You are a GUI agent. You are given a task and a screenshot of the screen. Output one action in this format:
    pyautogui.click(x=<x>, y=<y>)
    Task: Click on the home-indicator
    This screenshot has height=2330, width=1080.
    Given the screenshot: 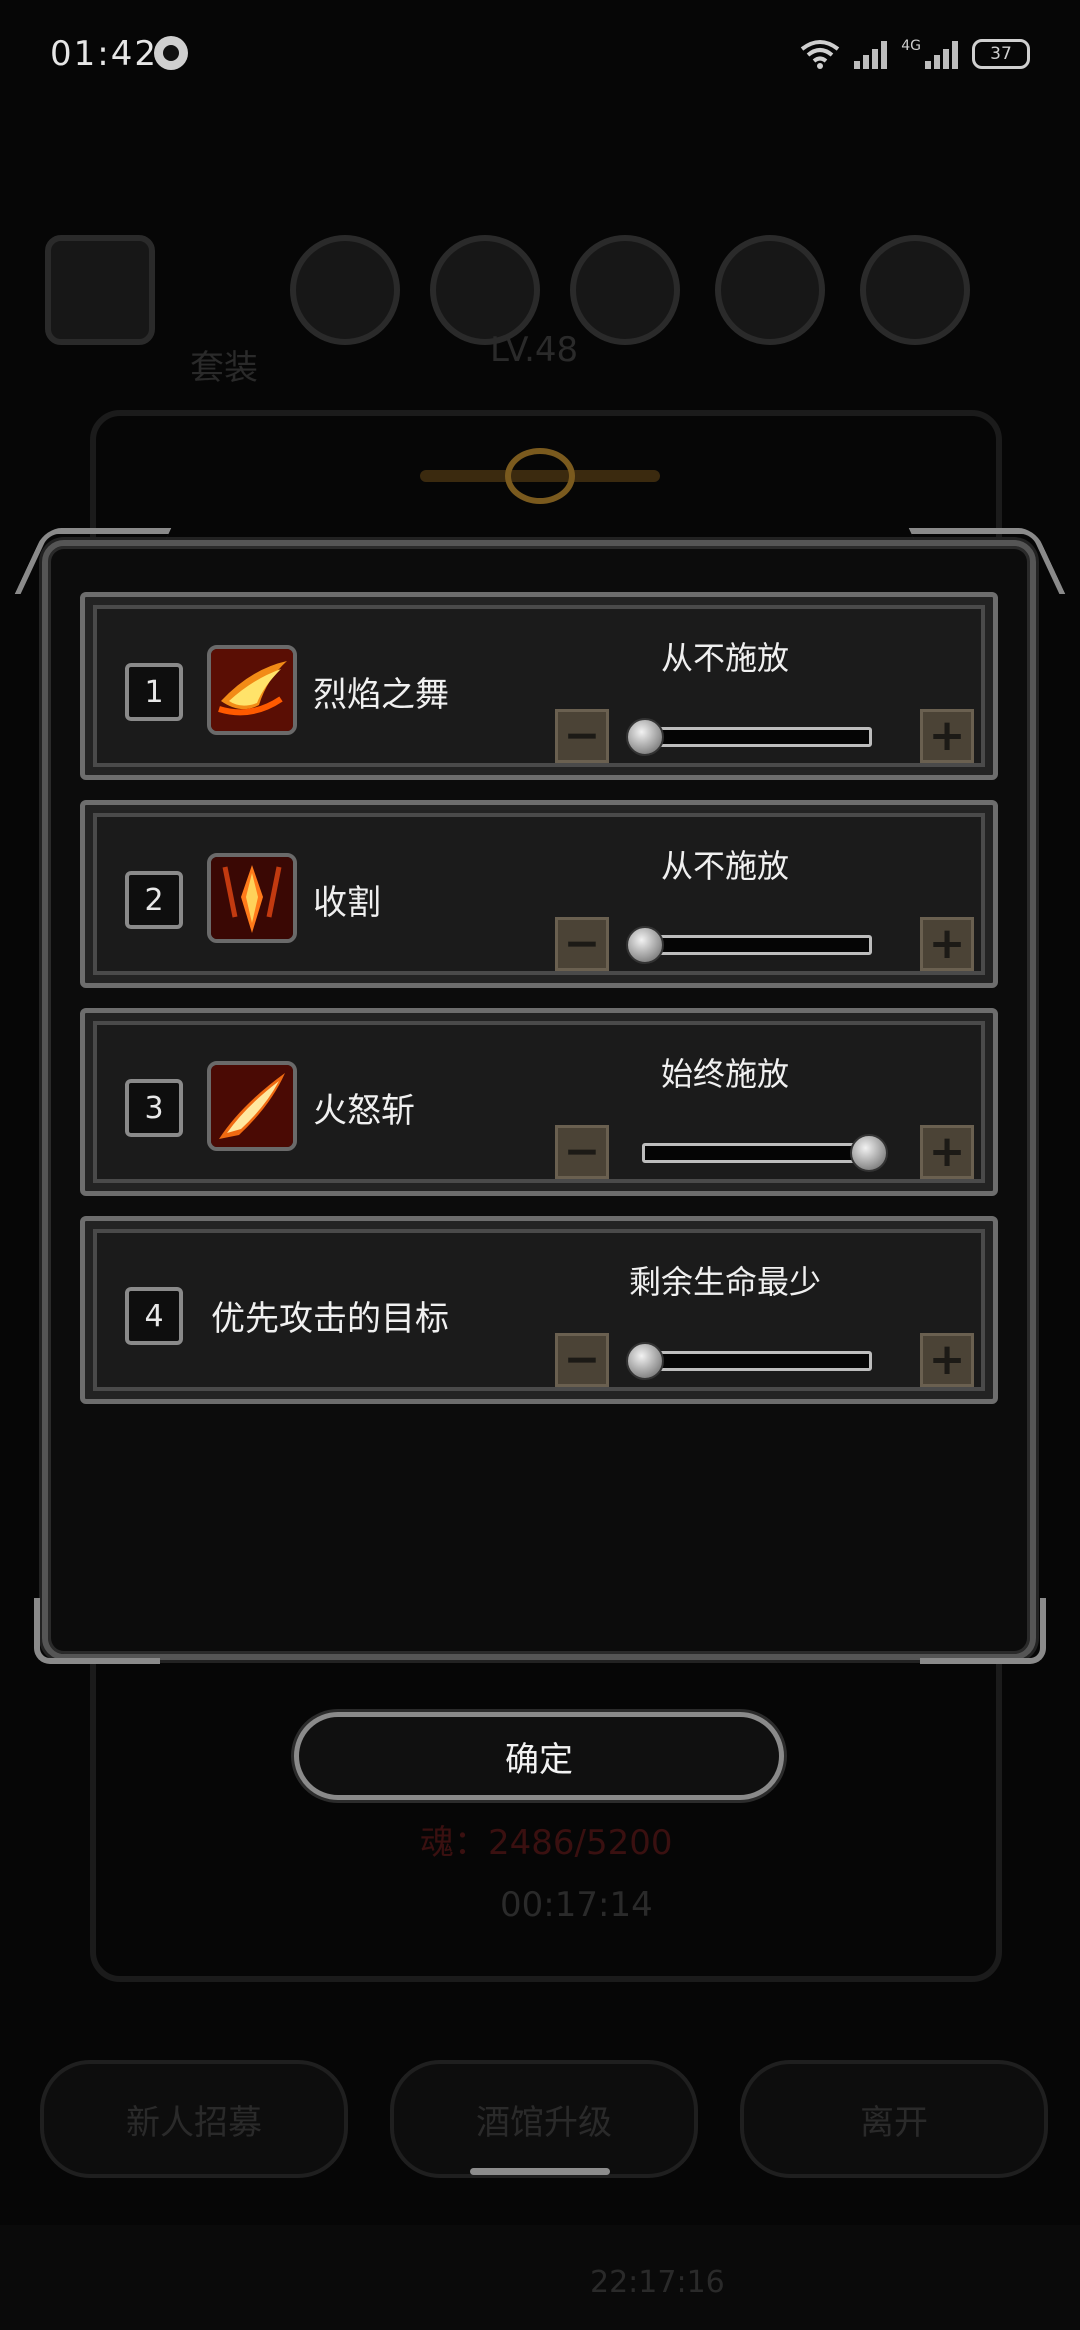 What is the action you would take?
    pyautogui.click(x=540, y=2171)
    